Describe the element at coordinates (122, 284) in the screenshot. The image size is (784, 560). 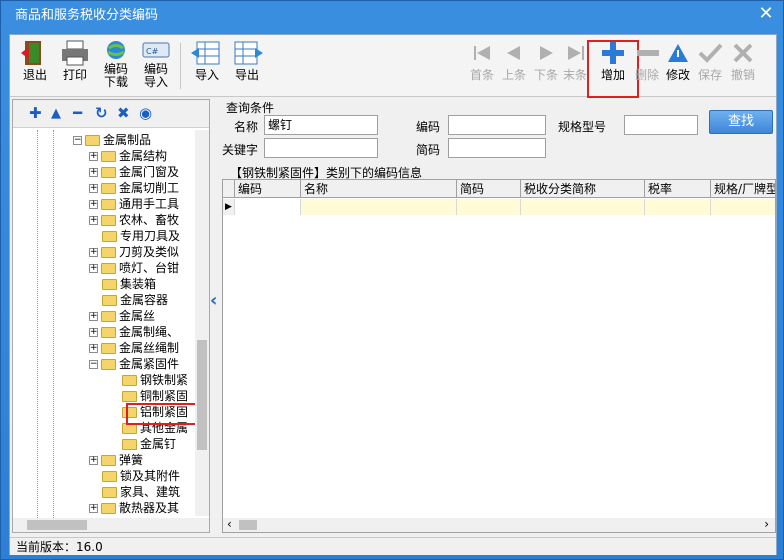
I see `tree-node-category: 集装箱` at that location.